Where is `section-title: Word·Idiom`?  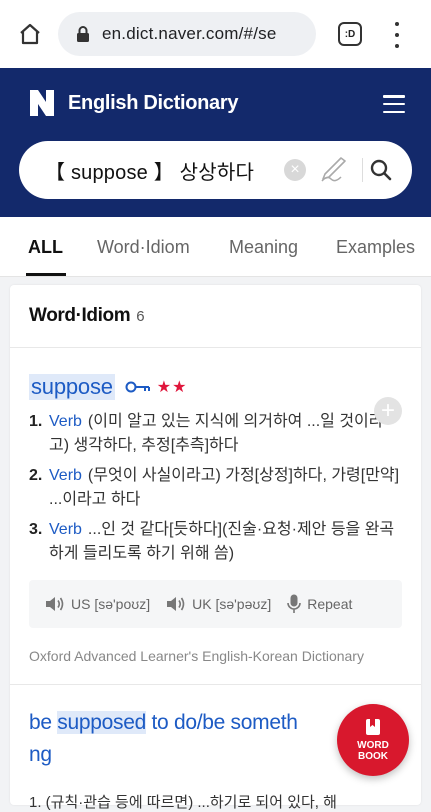
section-title: Word·Idiom is located at coordinates (80, 315).